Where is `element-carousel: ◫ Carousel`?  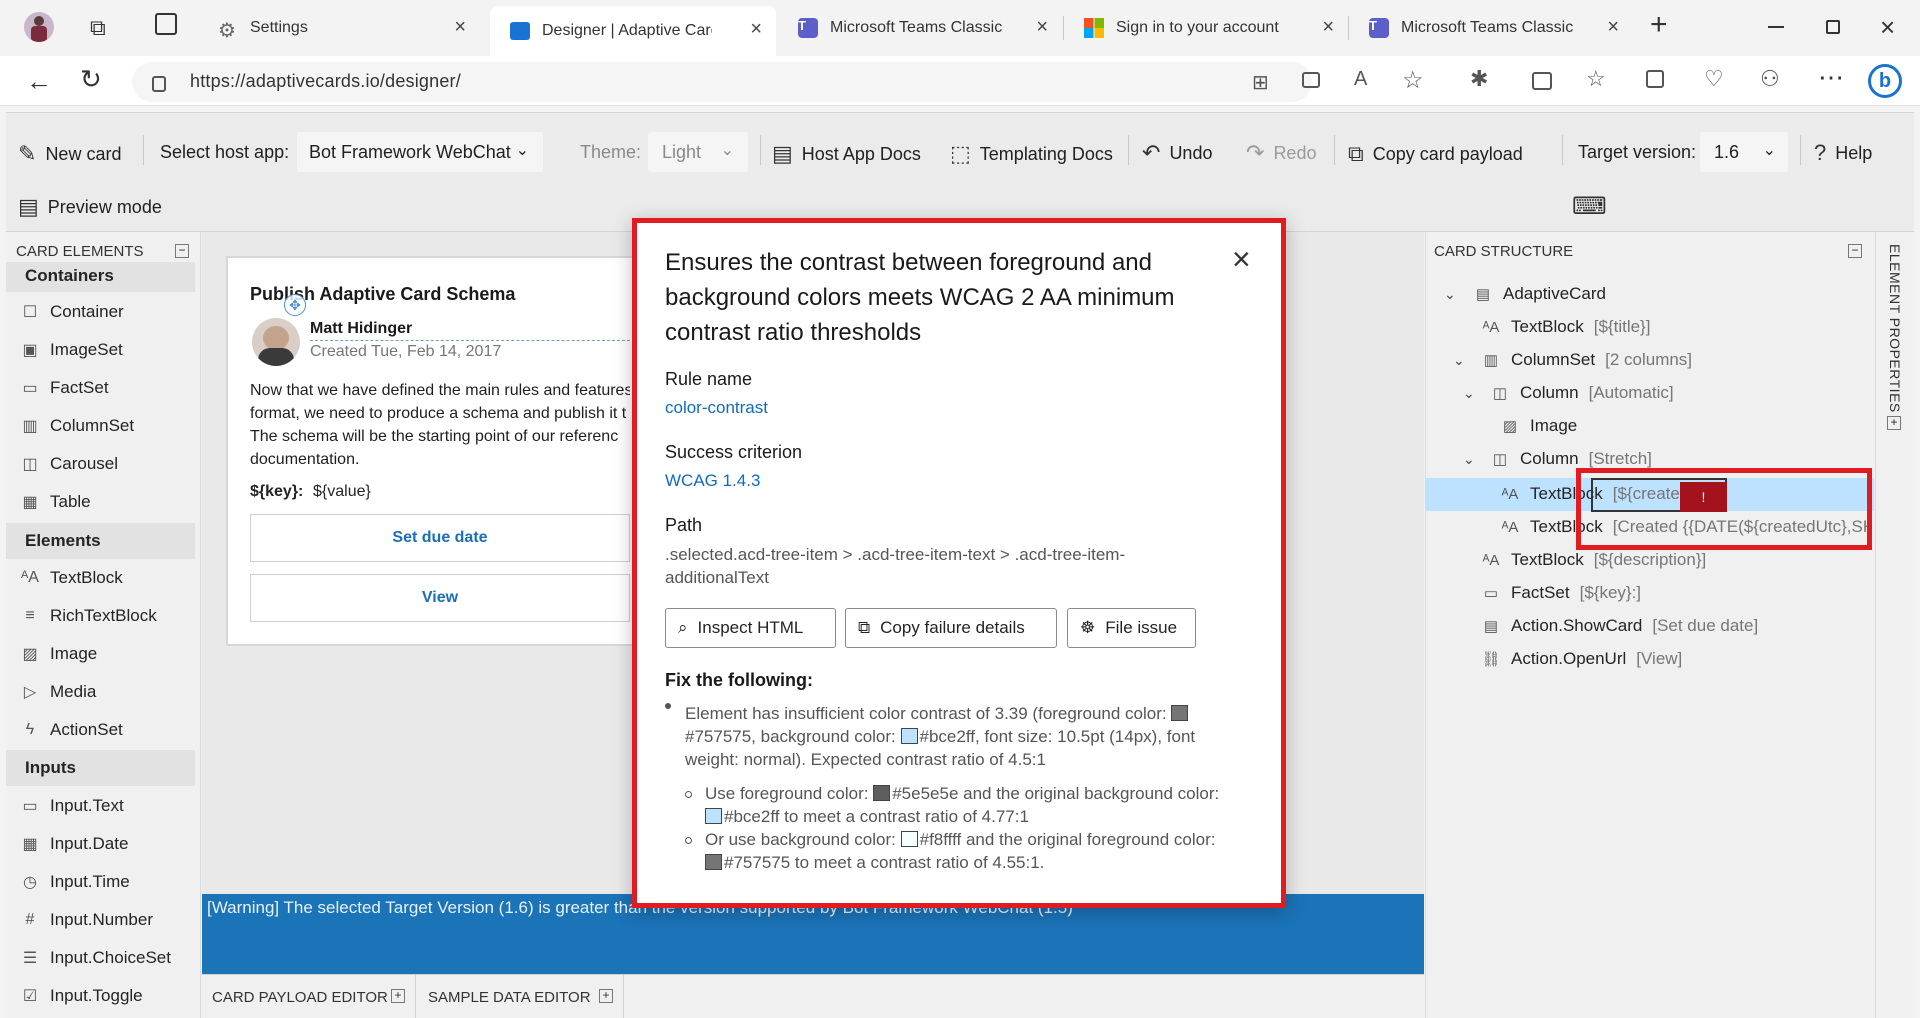 element-carousel: ◫ Carousel is located at coordinates (69, 464).